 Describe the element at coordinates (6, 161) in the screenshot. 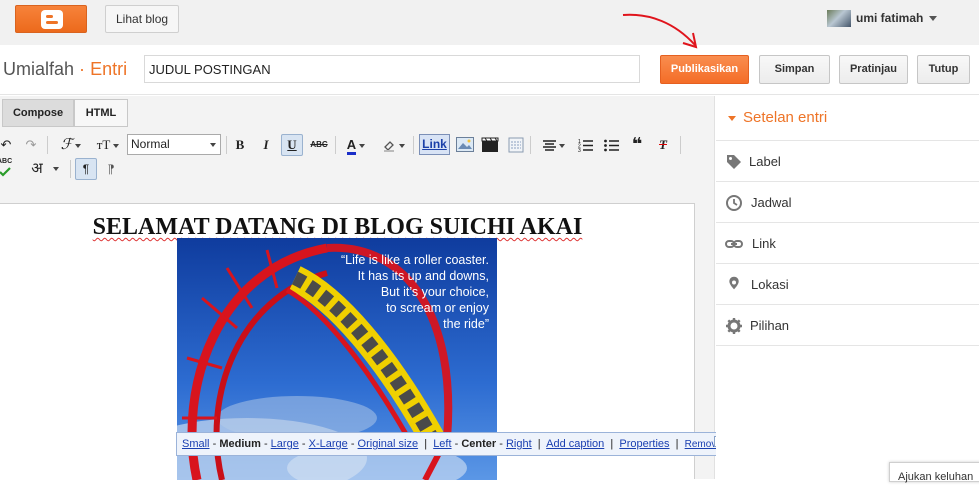

I see `spell-check-icon: ABC` at that location.